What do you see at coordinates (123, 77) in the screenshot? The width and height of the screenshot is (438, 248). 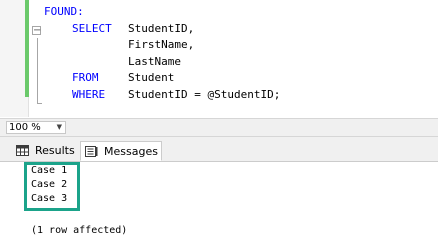 I see `code-line-from: FROM Student` at bounding box center [123, 77].